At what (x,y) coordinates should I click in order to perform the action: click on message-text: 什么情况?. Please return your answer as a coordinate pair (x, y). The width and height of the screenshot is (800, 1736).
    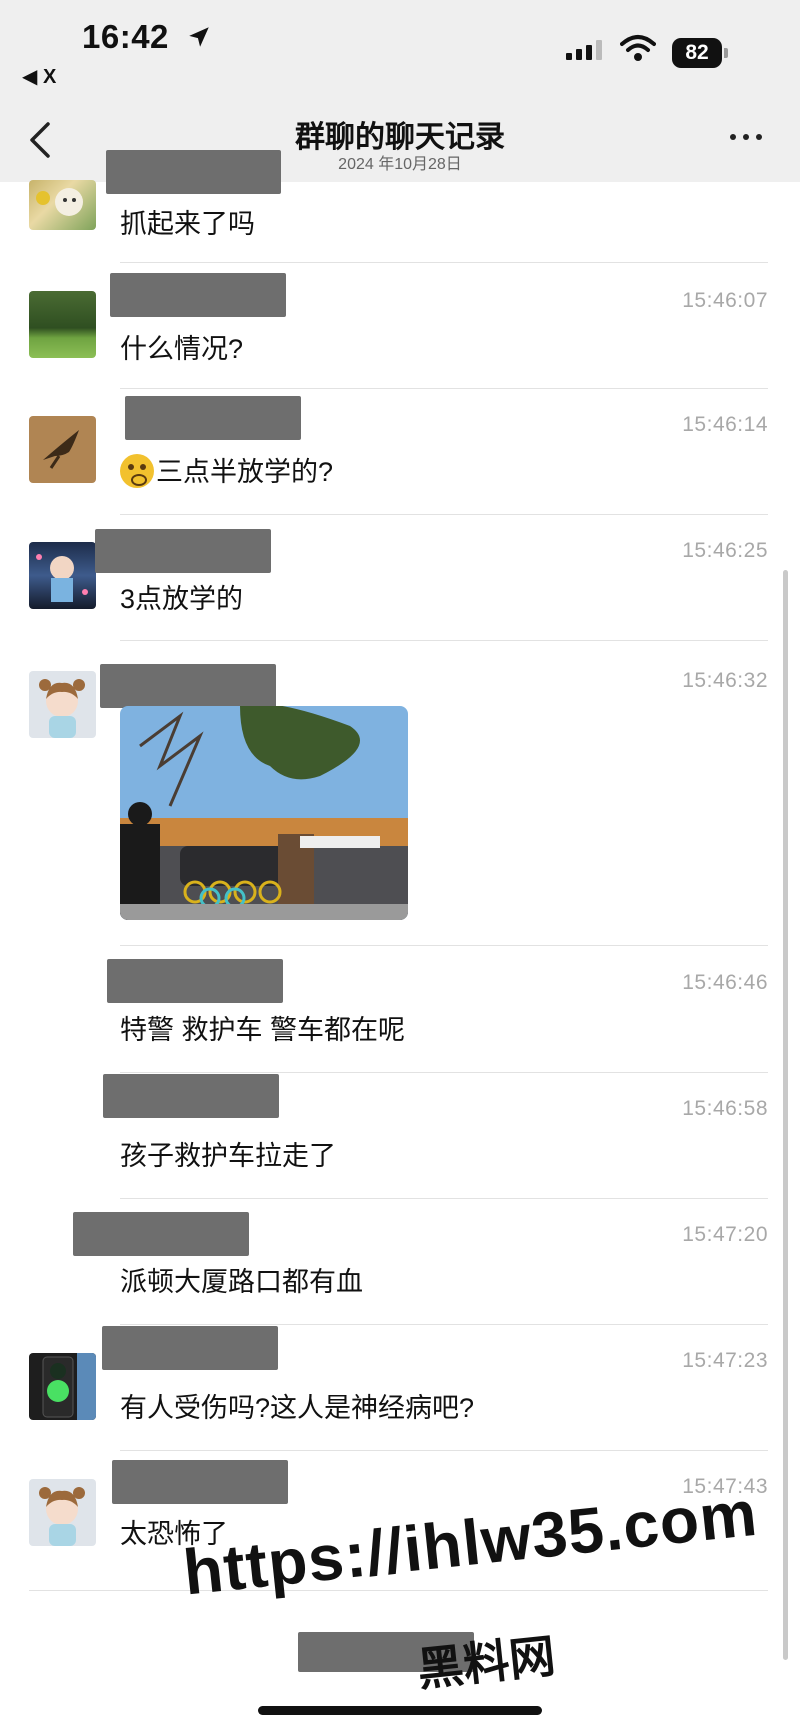
    Looking at the image, I should click on (182, 349).